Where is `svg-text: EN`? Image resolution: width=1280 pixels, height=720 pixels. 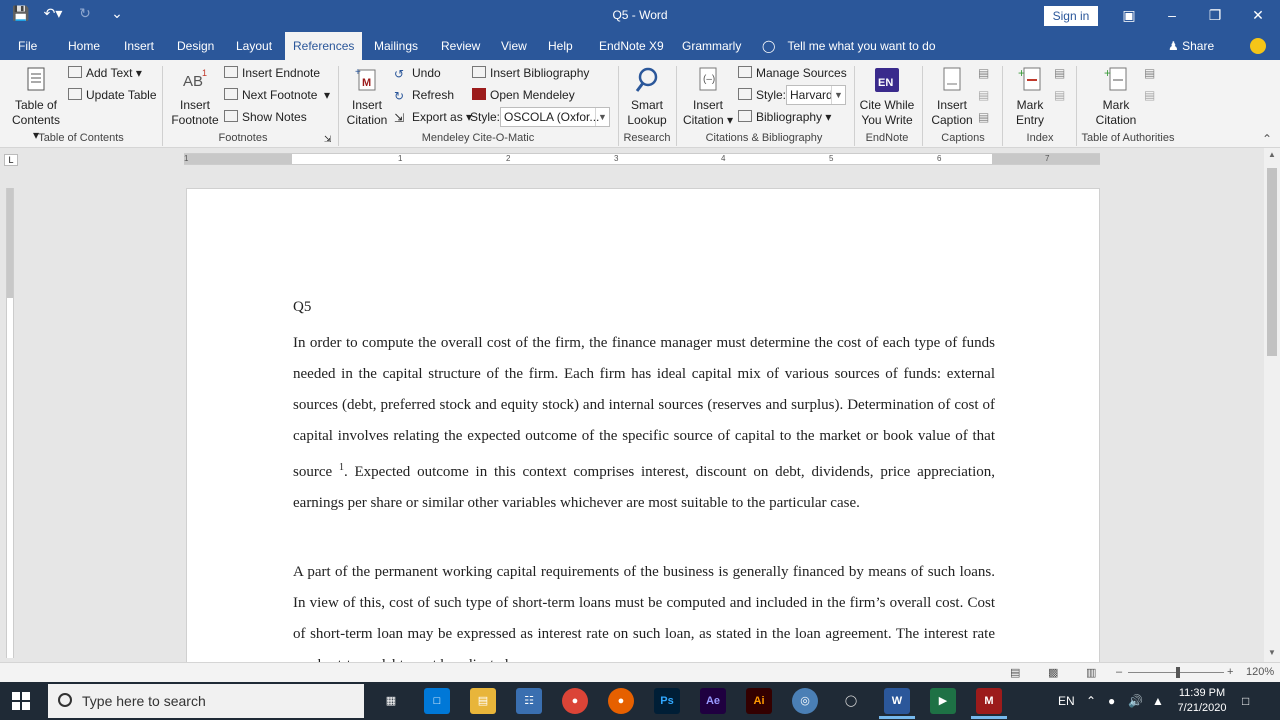
svg-text: EN is located at coordinates (885, 83).